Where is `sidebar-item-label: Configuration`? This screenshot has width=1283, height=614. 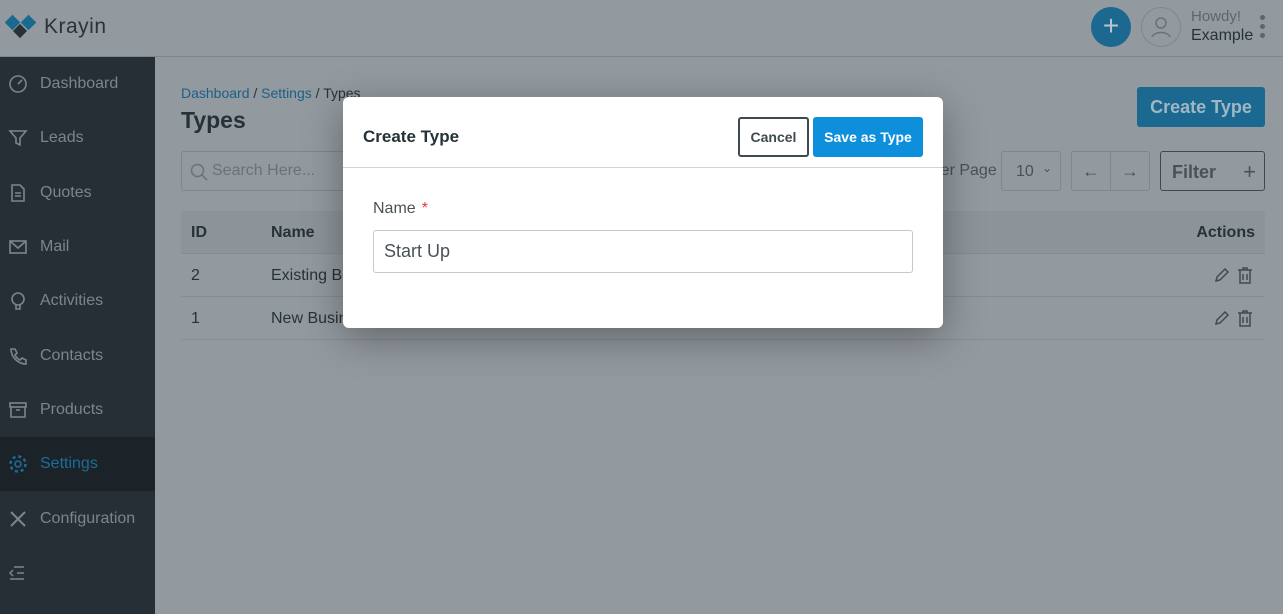
sidebar-item-label: Configuration is located at coordinates (88, 518).